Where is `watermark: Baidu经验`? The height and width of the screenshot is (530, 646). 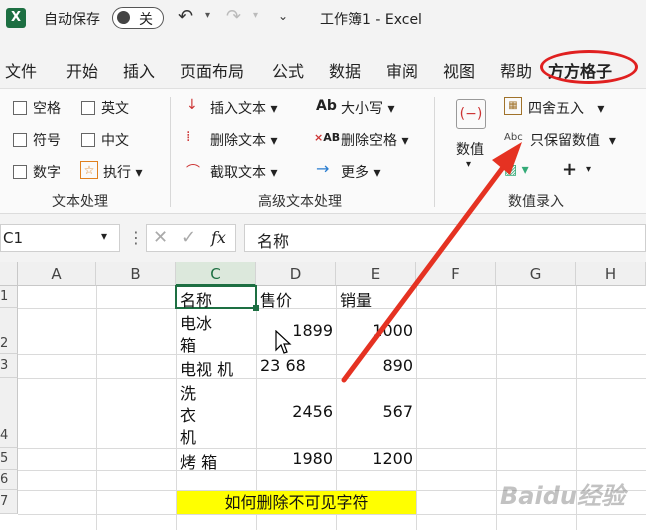 watermark: Baidu经验 is located at coordinates (562, 496).